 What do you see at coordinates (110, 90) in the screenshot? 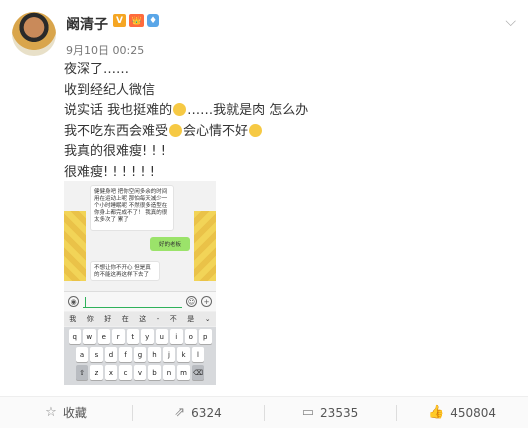
I see `post-line: 收到经纪人微信` at bounding box center [110, 90].